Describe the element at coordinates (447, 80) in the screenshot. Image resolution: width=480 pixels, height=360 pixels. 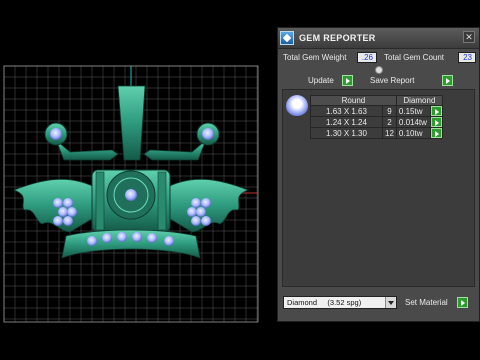
I see `save-report-go-icon` at that location.